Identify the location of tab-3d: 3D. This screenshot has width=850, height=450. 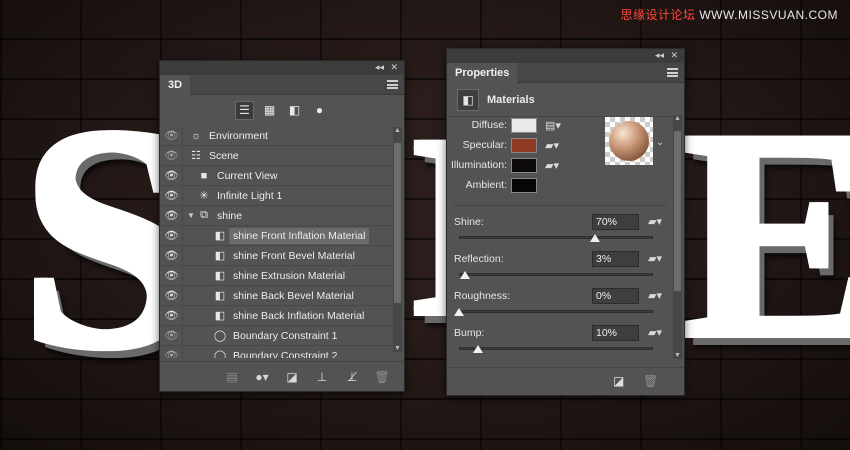
(175, 85).